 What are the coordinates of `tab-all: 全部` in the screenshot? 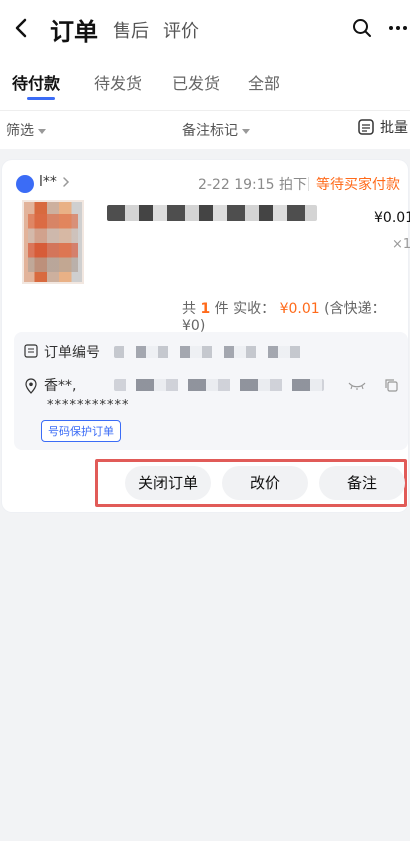 It's located at (264, 82).